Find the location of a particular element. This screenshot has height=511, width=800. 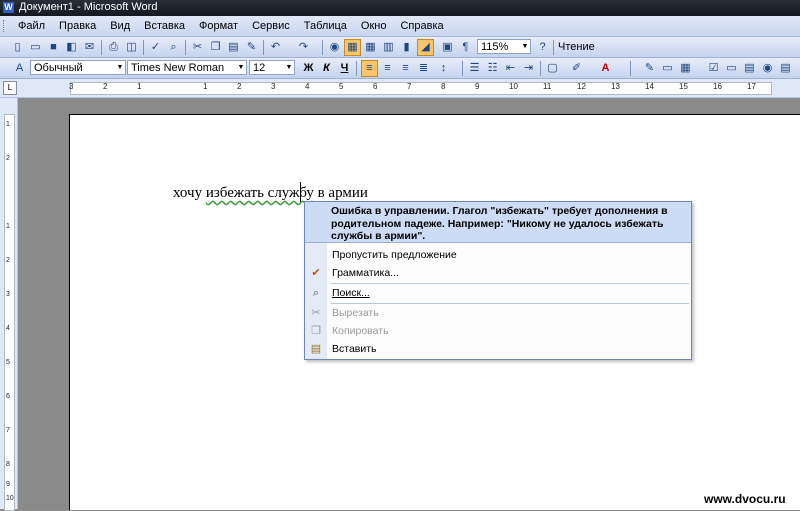

redo-icon: ↷ is located at coordinates (303, 47).